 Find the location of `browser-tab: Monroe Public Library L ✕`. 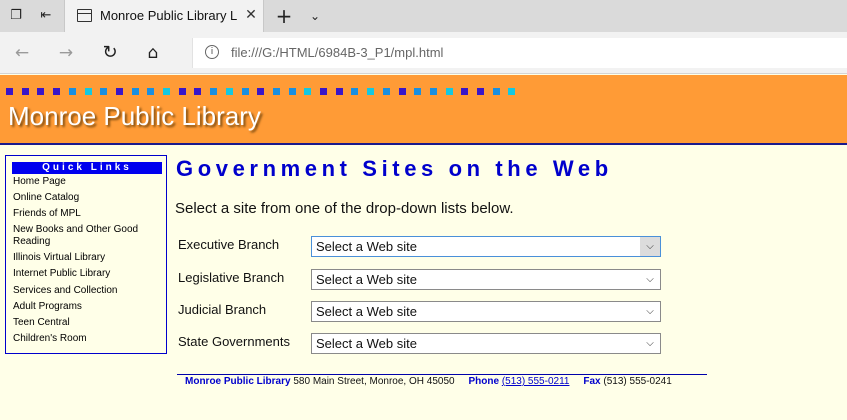

browser-tab: Monroe Public Library L ✕ is located at coordinates (164, 16).